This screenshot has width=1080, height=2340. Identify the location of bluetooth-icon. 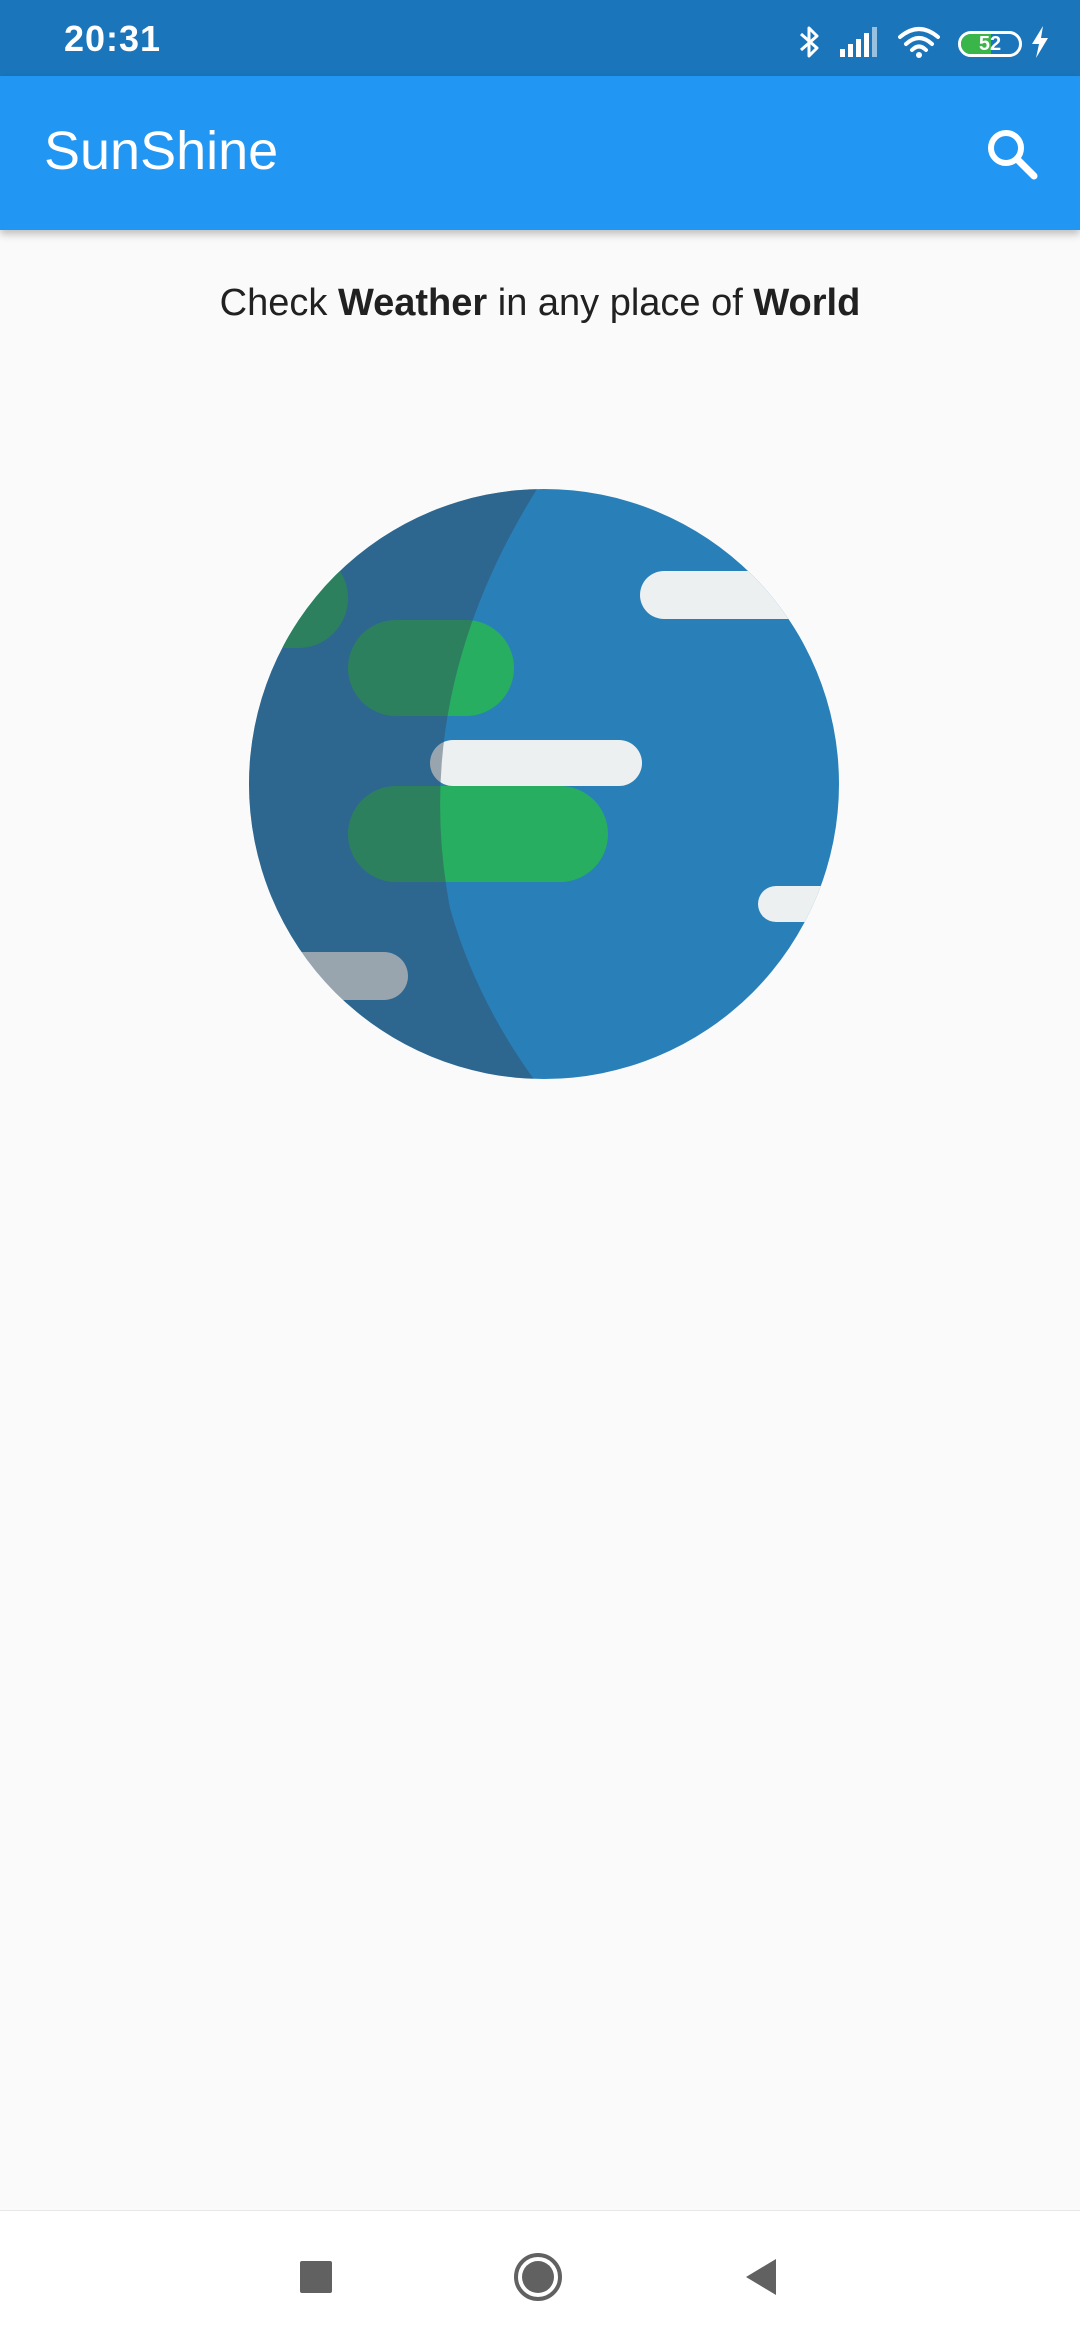
(810, 44).